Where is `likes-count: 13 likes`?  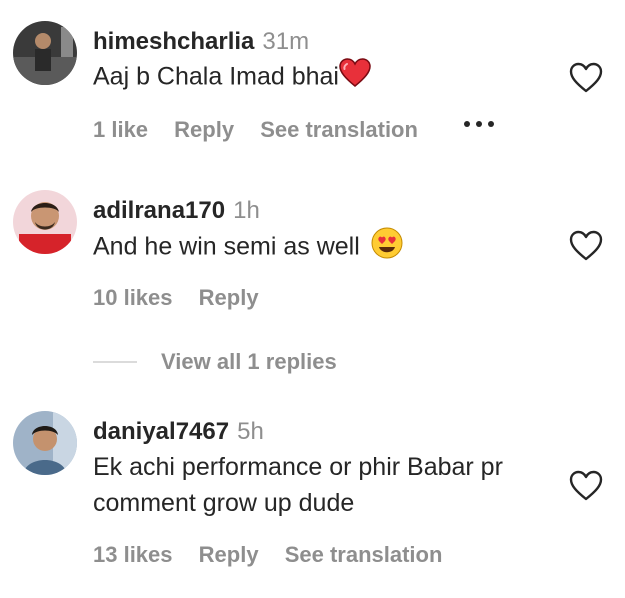 likes-count: 13 likes is located at coordinates (133, 554).